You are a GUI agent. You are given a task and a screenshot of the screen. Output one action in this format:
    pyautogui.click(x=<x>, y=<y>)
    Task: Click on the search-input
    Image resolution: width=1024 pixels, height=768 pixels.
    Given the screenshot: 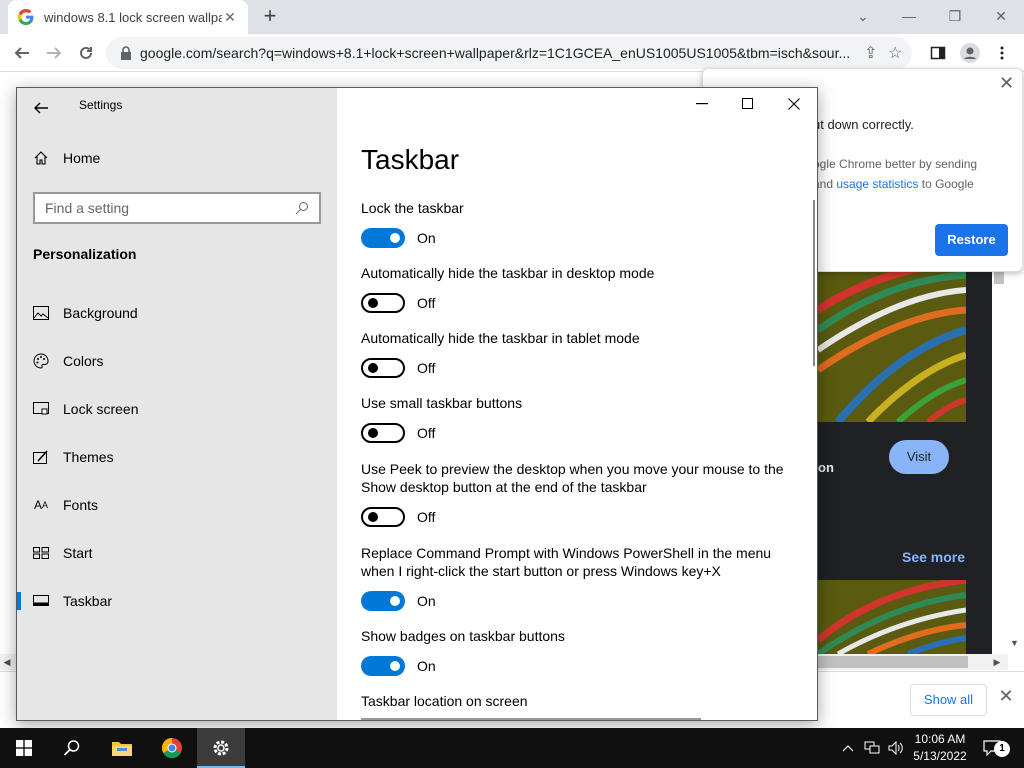 What is the action you would take?
    pyautogui.click(x=170, y=208)
    